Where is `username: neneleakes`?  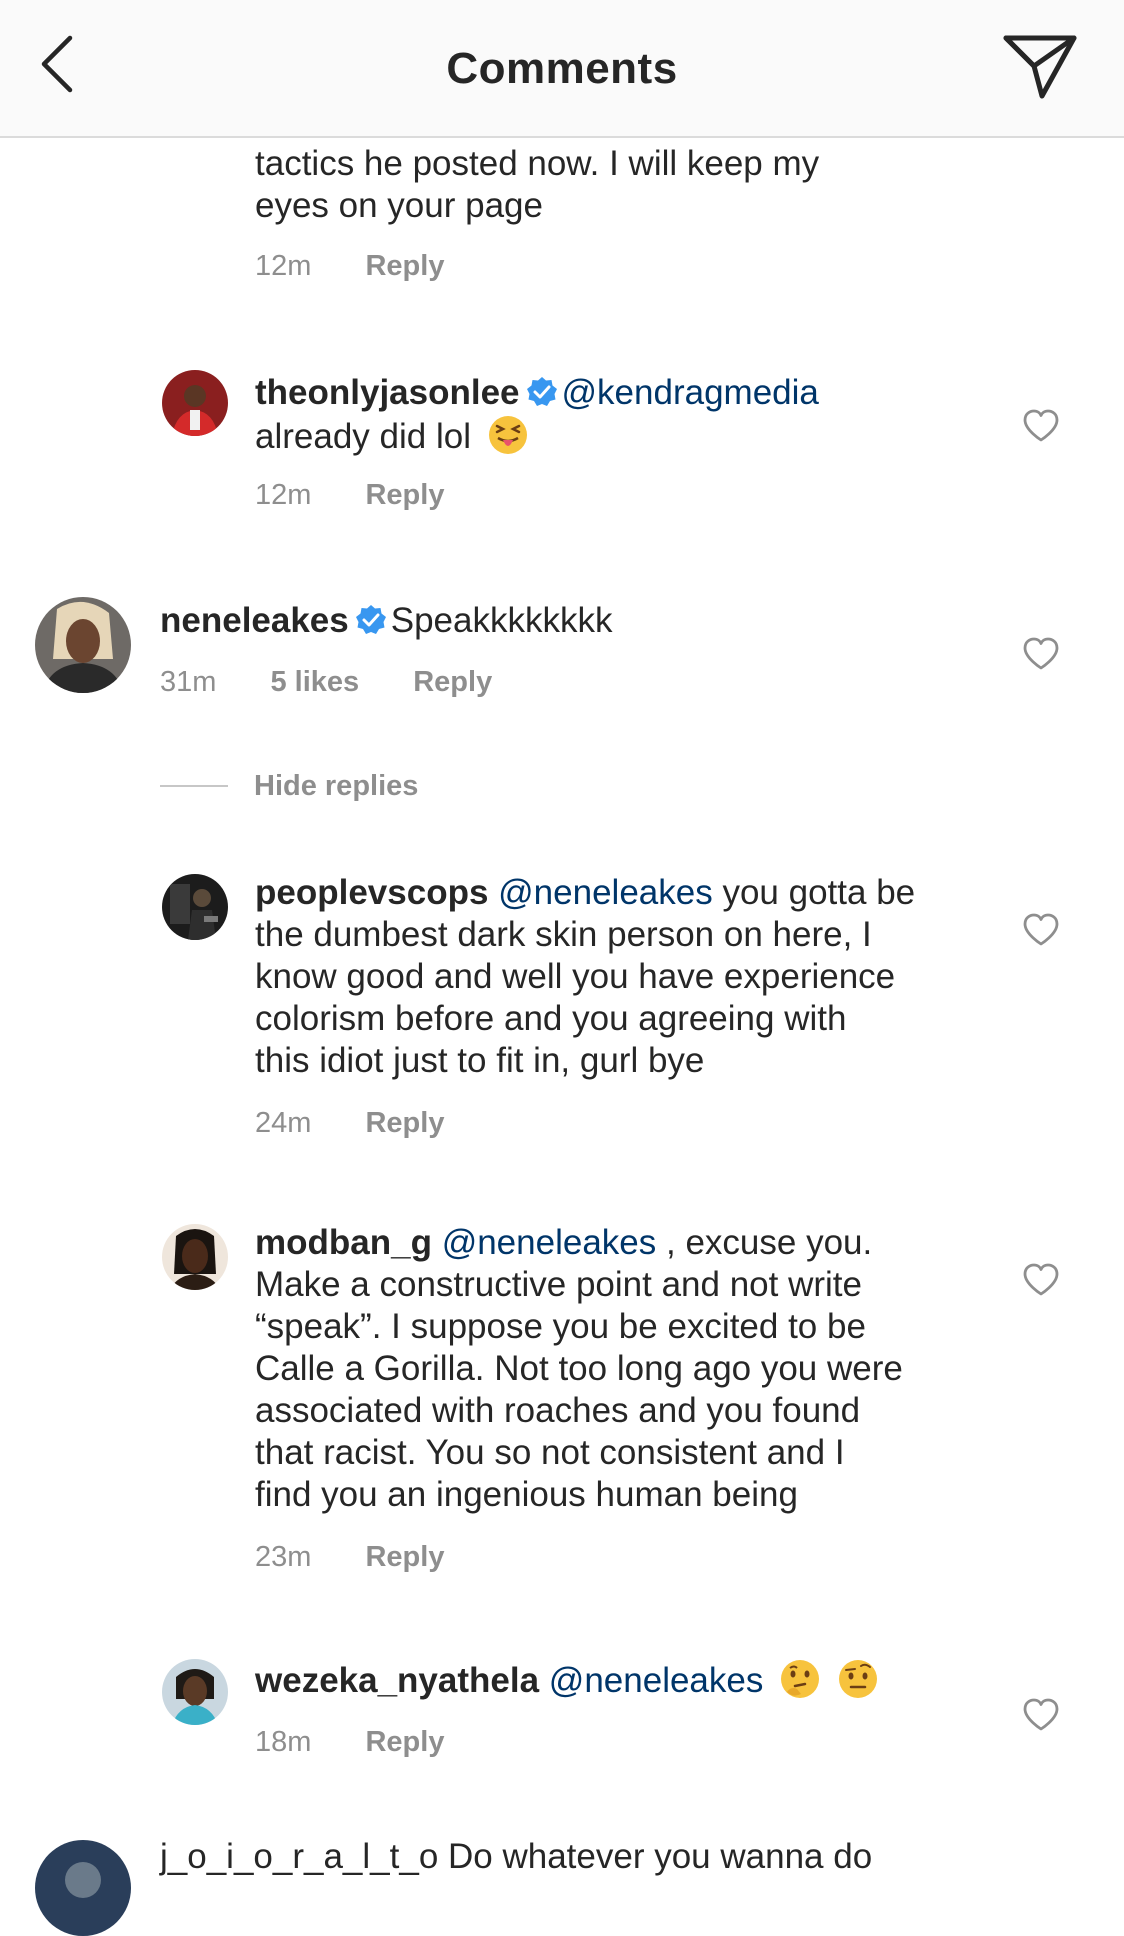 username: neneleakes is located at coordinates (254, 620).